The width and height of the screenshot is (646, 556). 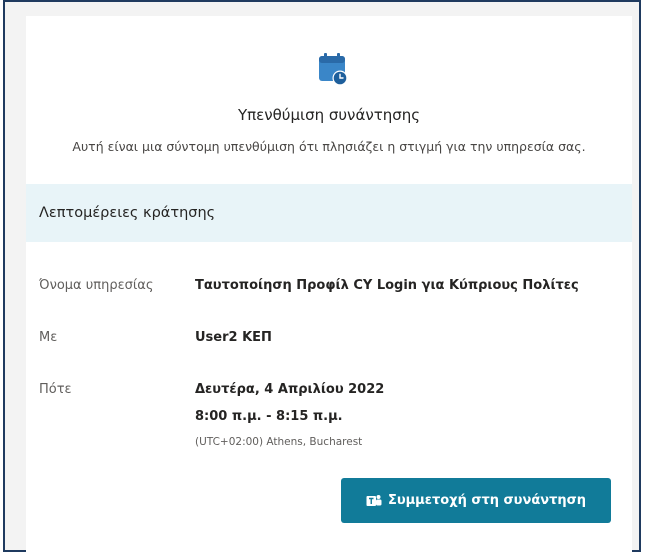 I want to click on when-date: Δευτέρα, 4 Απριλίου 2022, so click(x=290, y=389).